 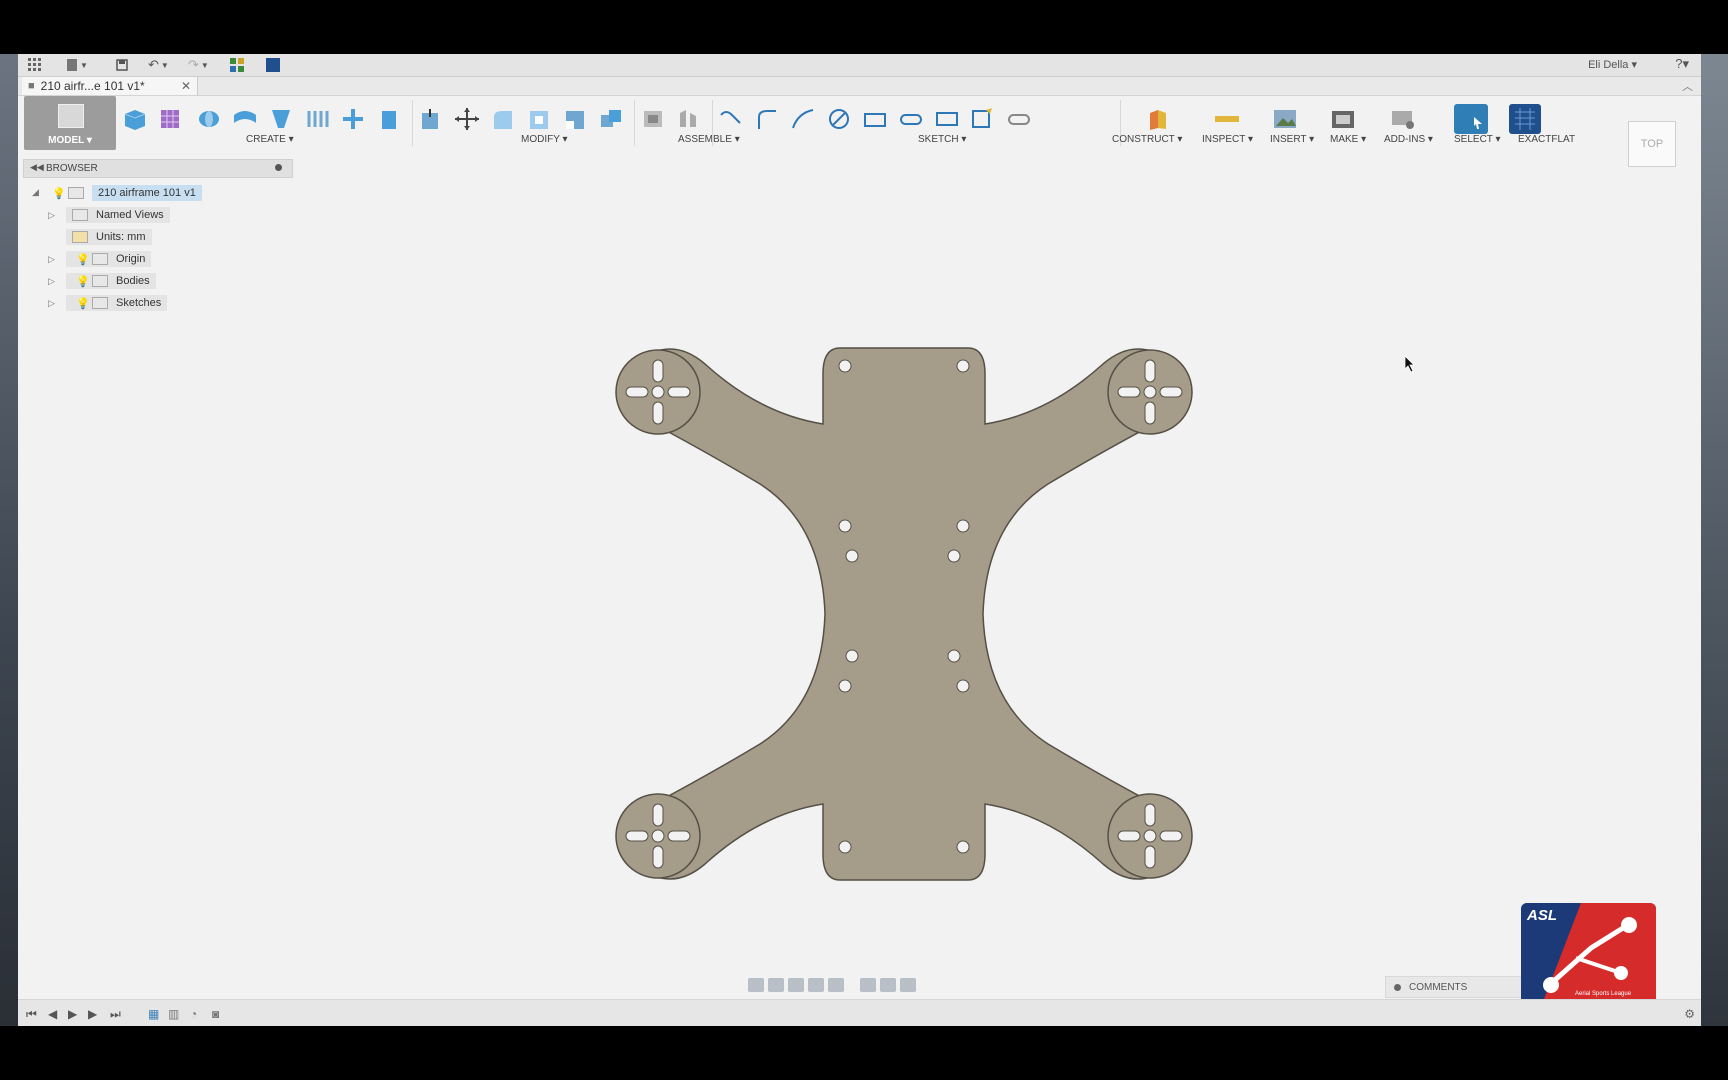 I want to click on look-at-icon, so click(x=776, y=985).